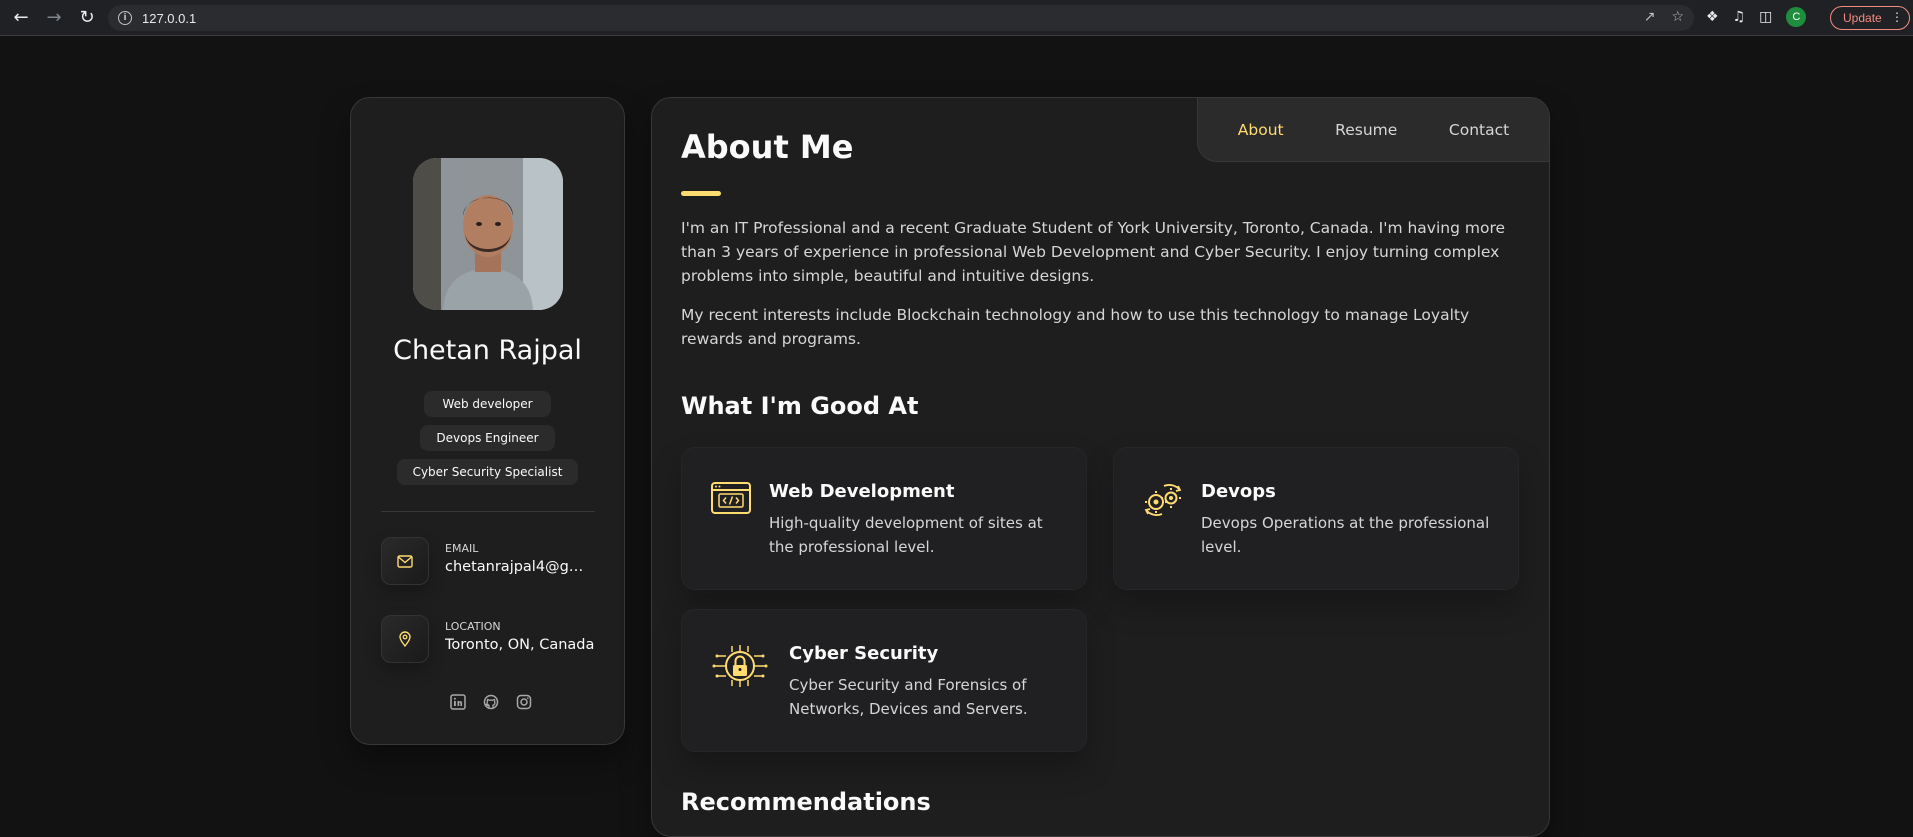 This screenshot has height=837, width=1913. What do you see at coordinates (1650, 17) in the screenshot?
I see `share-icon: ↗` at bounding box center [1650, 17].